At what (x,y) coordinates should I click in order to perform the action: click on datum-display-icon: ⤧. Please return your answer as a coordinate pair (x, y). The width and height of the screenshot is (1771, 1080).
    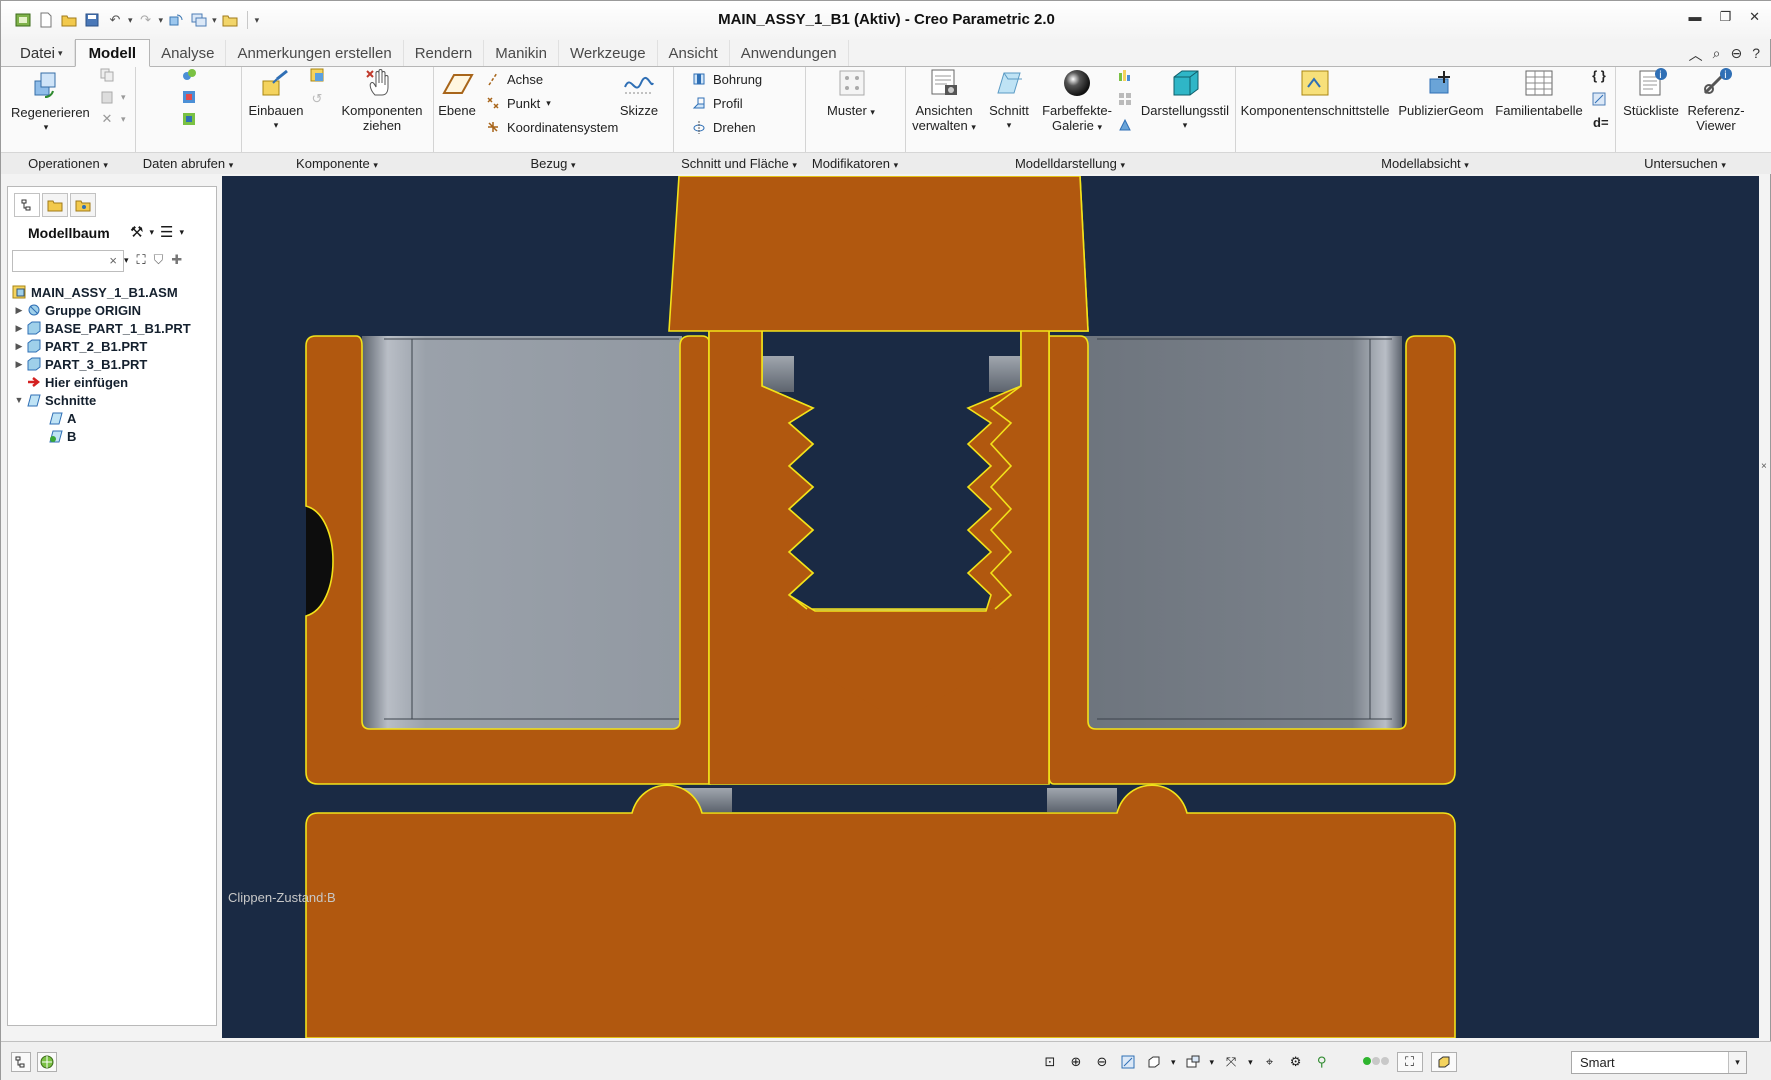
    Looking at the image, I should click on (1231, 1062).